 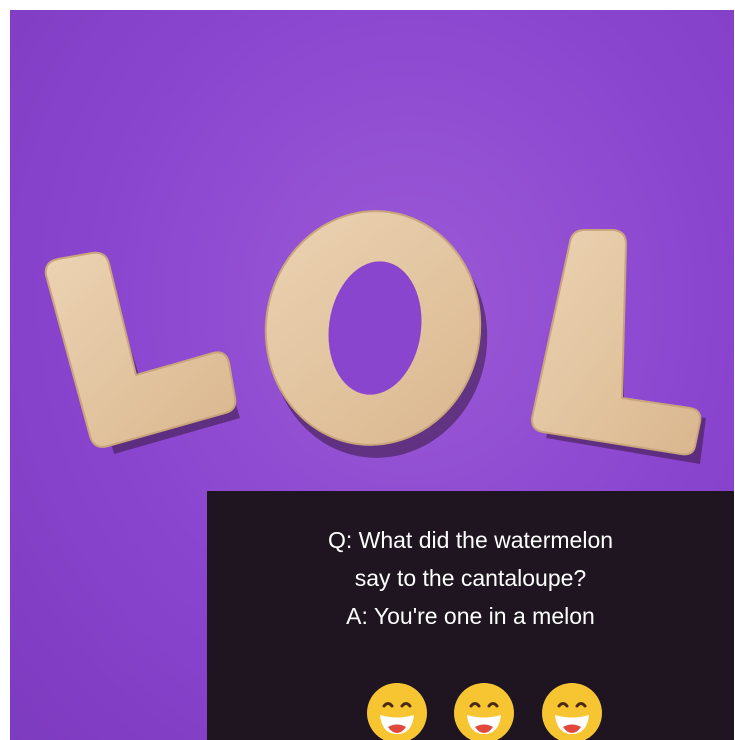 I want to click on letter-o, so click(x=373, y=328).